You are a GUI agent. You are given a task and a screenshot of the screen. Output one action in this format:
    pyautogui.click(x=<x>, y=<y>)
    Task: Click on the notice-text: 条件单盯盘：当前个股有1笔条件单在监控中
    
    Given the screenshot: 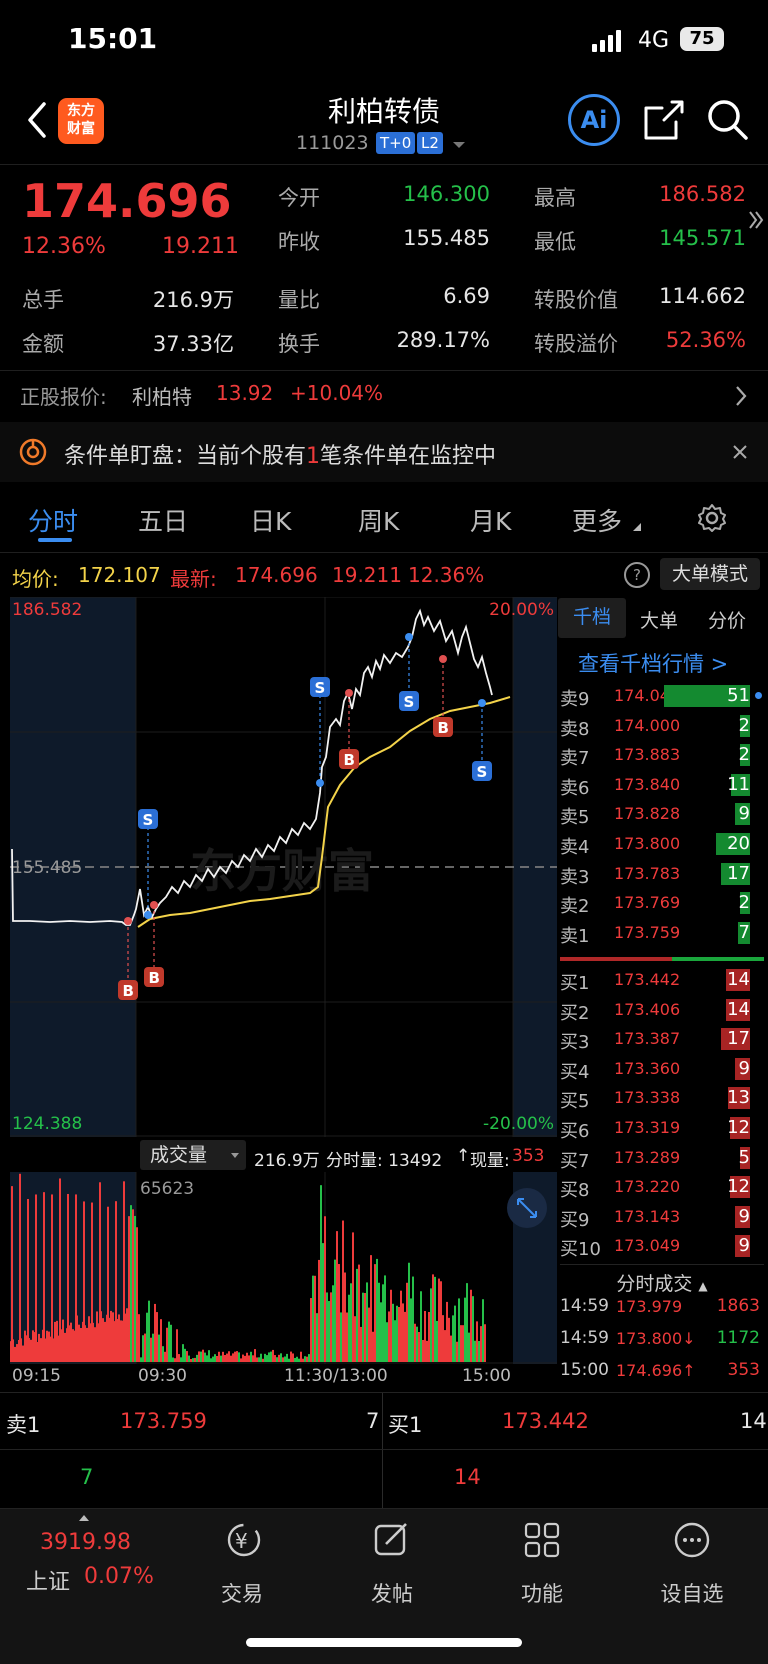 What is the action you would take?
    pyautogui.click(x=280, y=454)
    